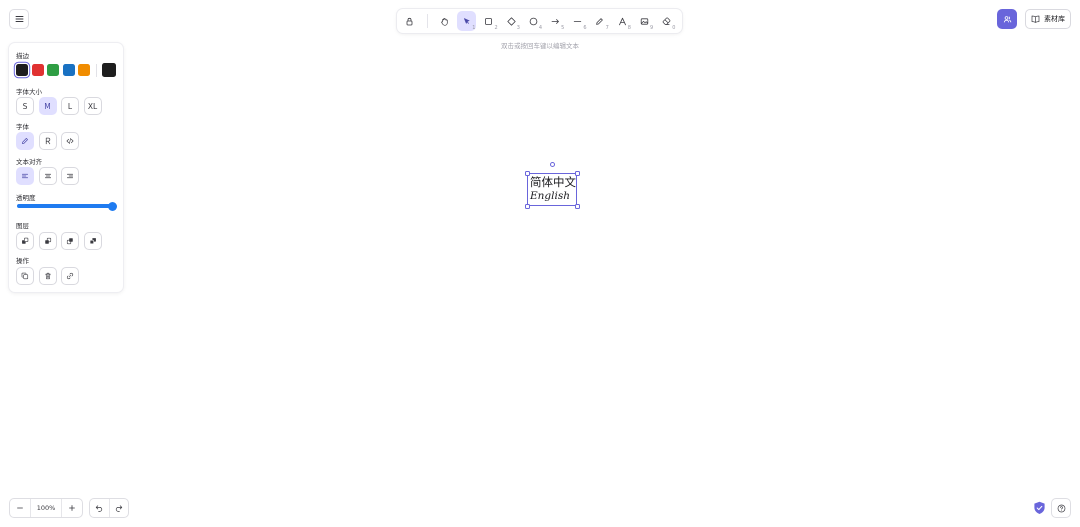 This screenshot has width=1080, height=527. Describe the element at coordinates (29, 162) in the screenshot. I see `text-align-label: 文本对齐` at that location.